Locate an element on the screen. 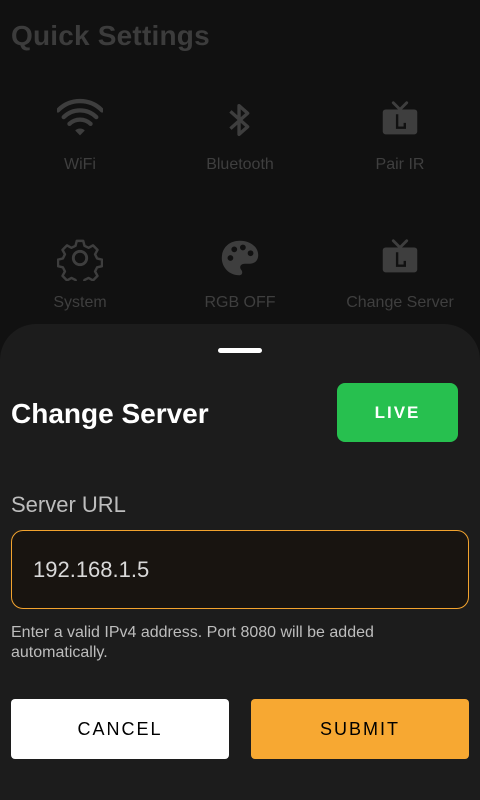  quick-settings-title: Quick Settings is located at coordinates (110, 35).